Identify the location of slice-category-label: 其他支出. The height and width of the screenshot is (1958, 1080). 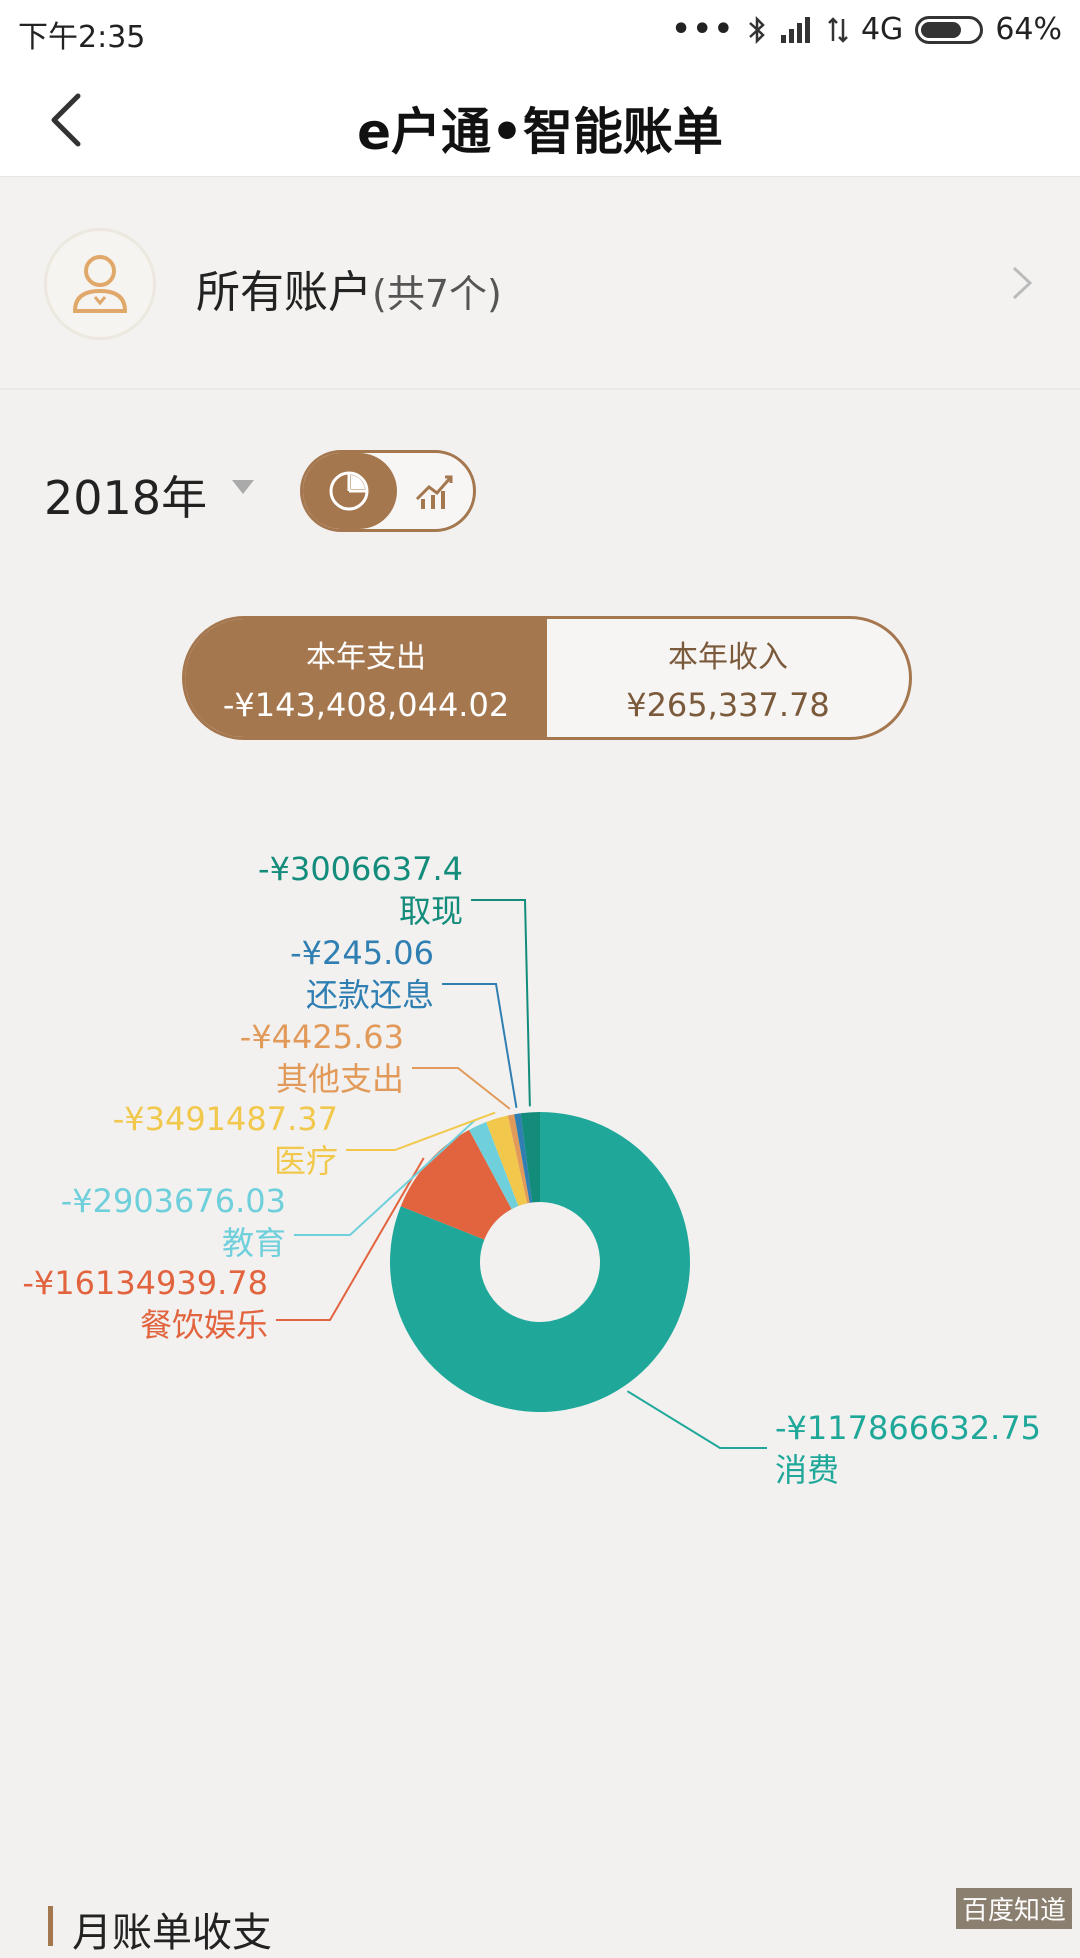
(340, 1079).